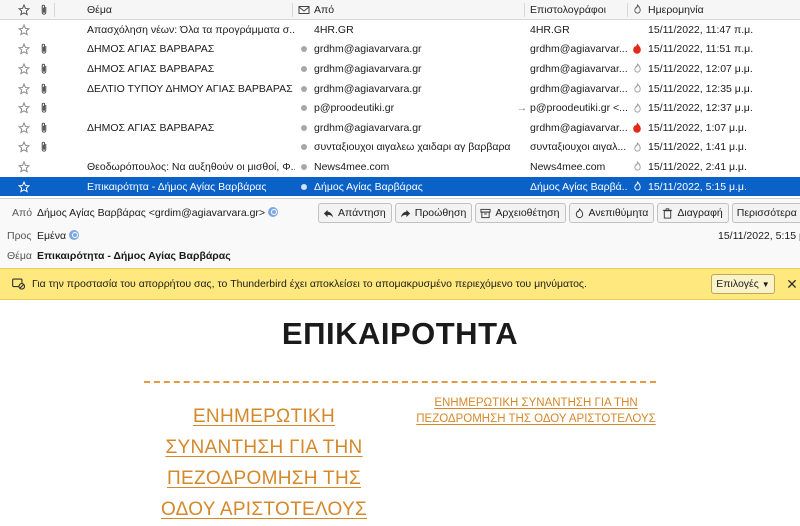 The image size is (800, 526). Describe the element at coordinates (701, 49) in the screenshot. I see `message-date: 15/11/2022, 11:51 π.μ.` at that location.